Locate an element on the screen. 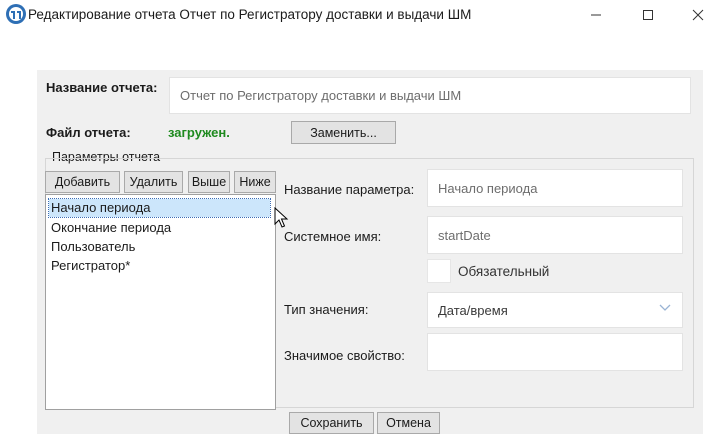  close-icon is located at coordinates (698, 15).